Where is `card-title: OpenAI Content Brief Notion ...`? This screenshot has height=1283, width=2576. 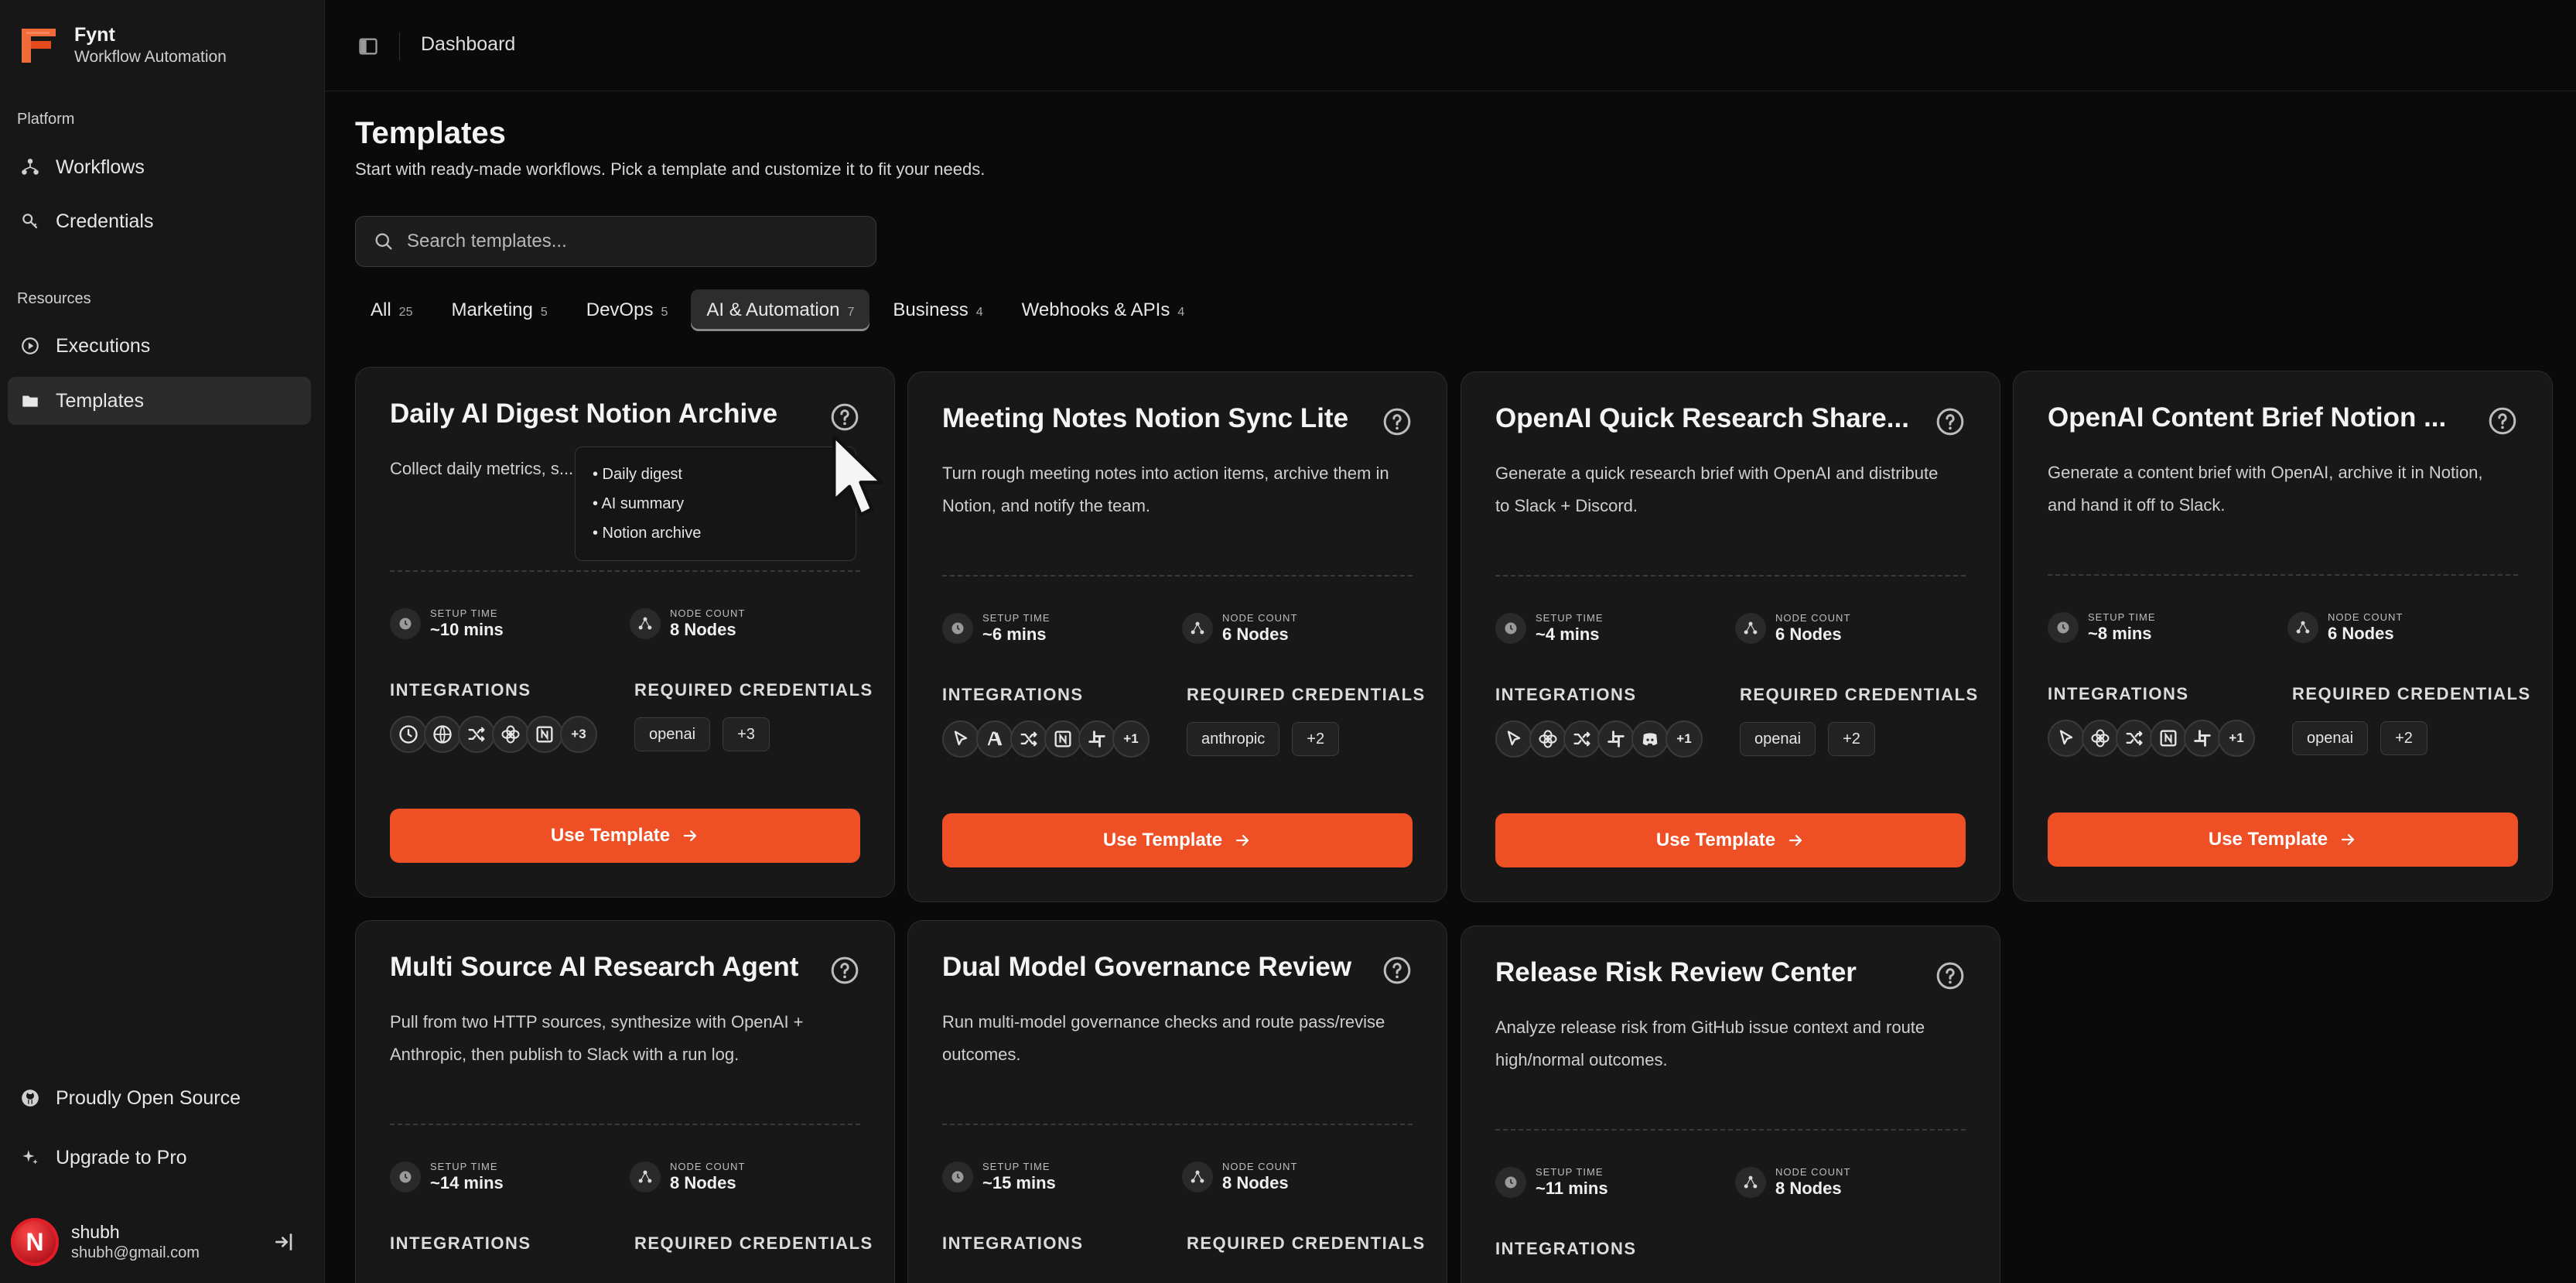 card-title: OpenAI Content Brief Notion ... is located at coordinates (2247, 417).